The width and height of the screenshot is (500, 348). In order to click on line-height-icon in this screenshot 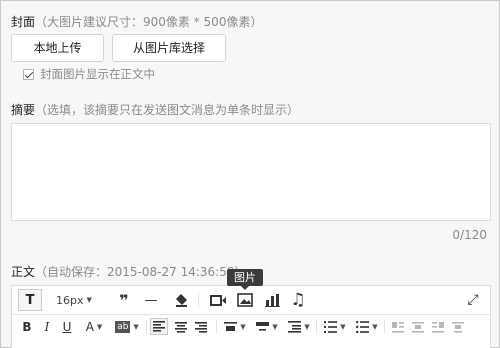, I will do `click(295, 327)`.